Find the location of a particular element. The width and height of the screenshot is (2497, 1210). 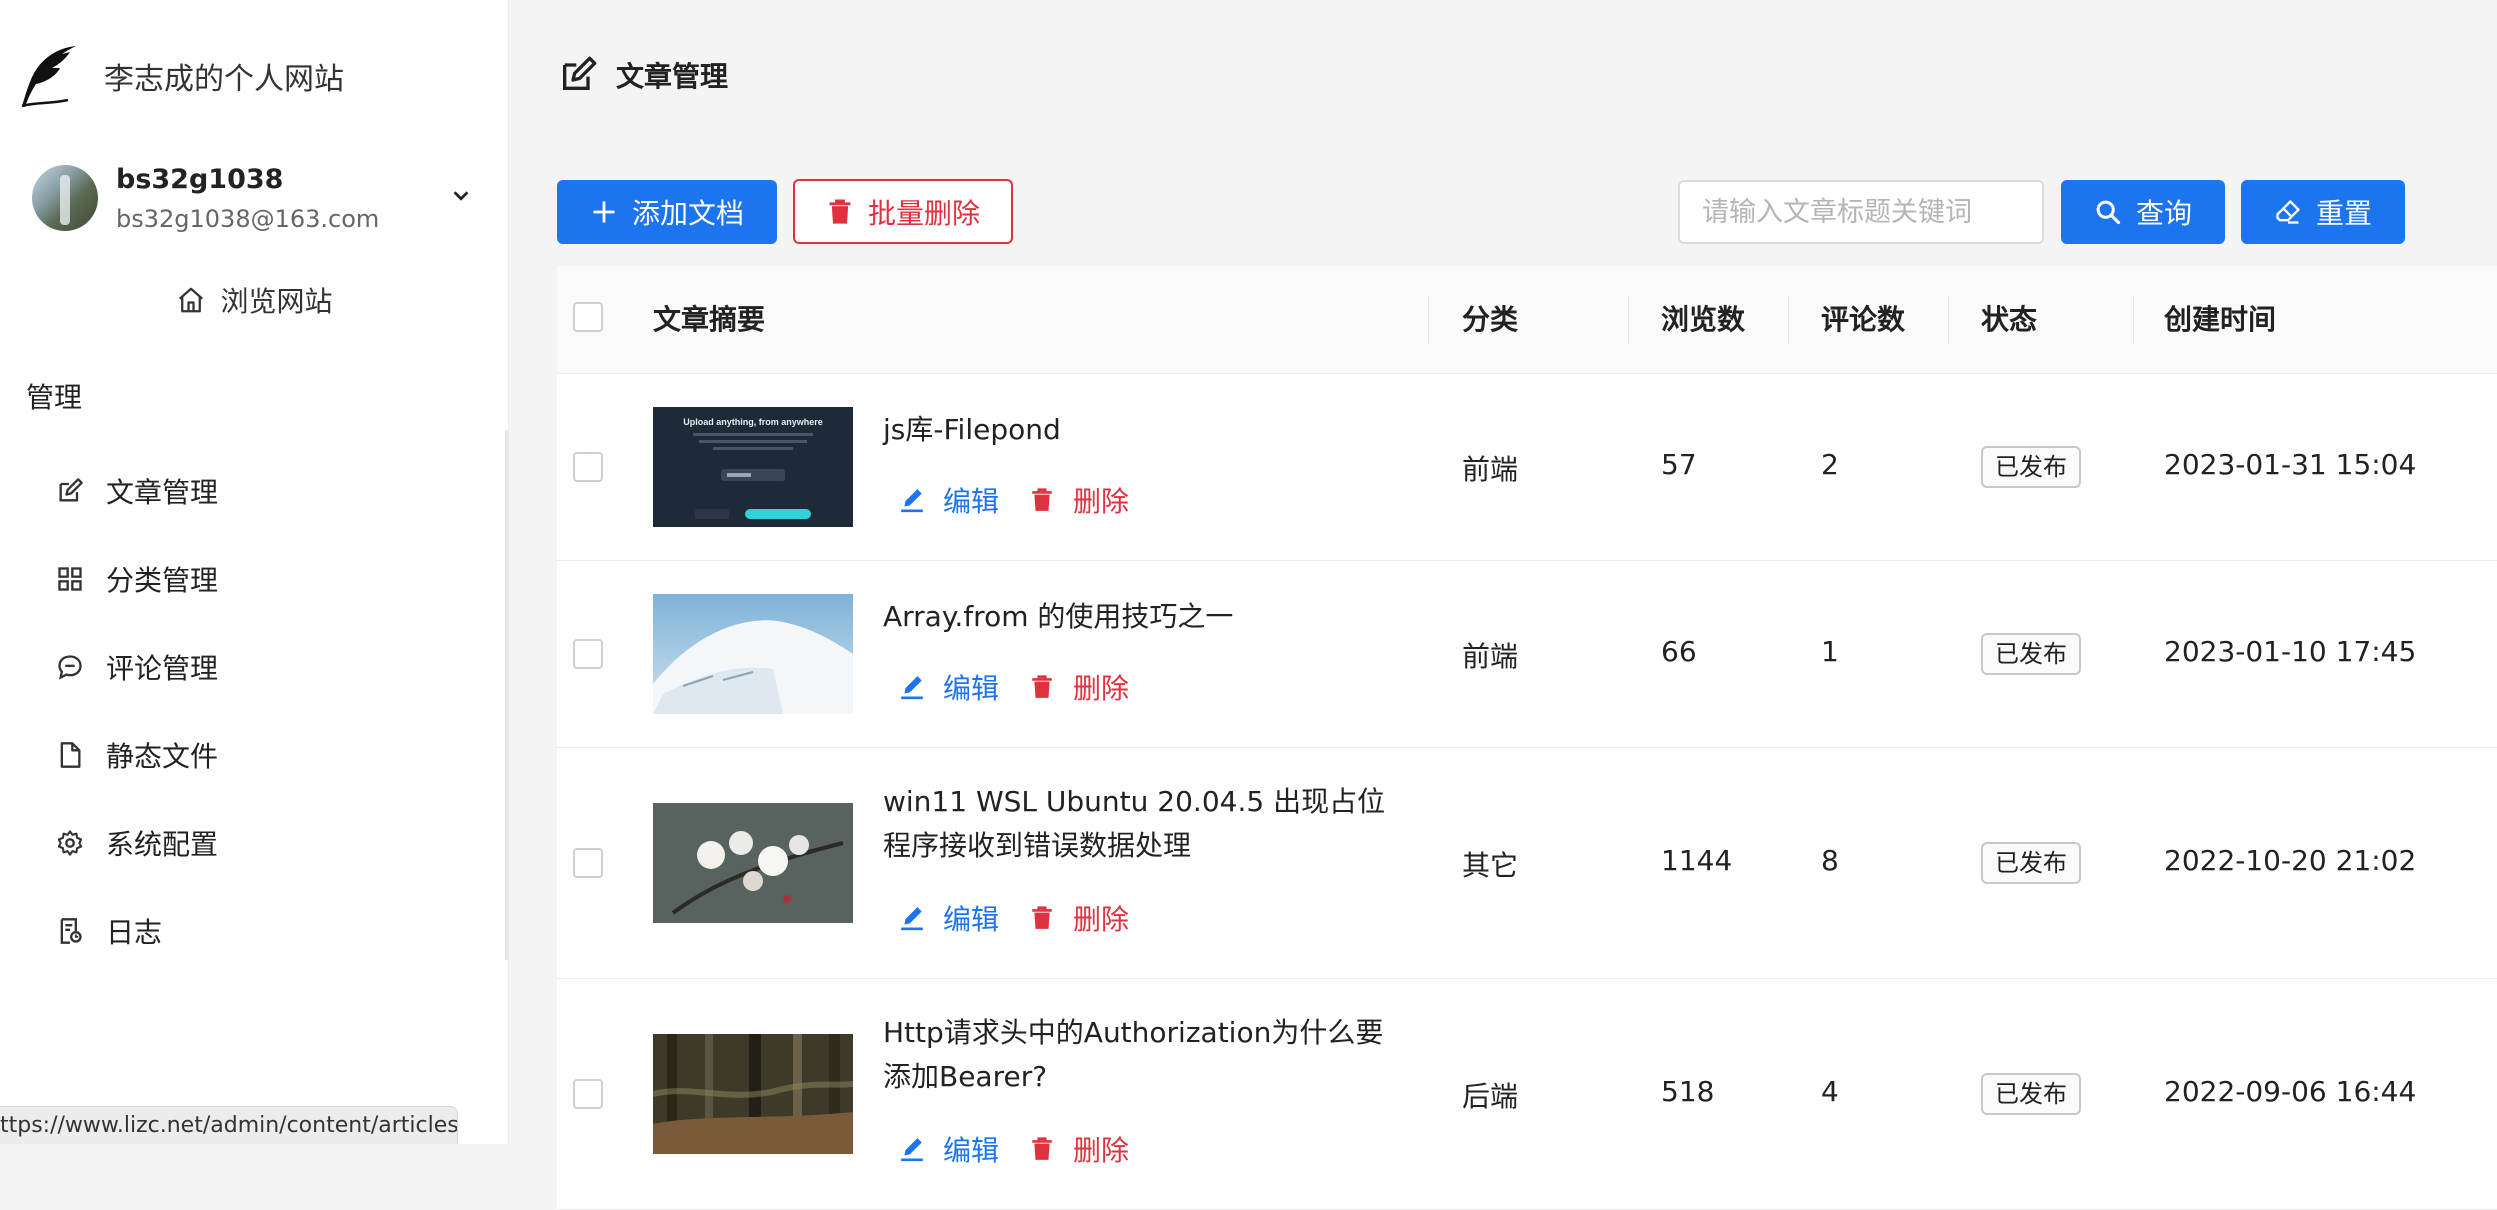

brand: 李志成的个人网站 is located at coordinates (180, 76).